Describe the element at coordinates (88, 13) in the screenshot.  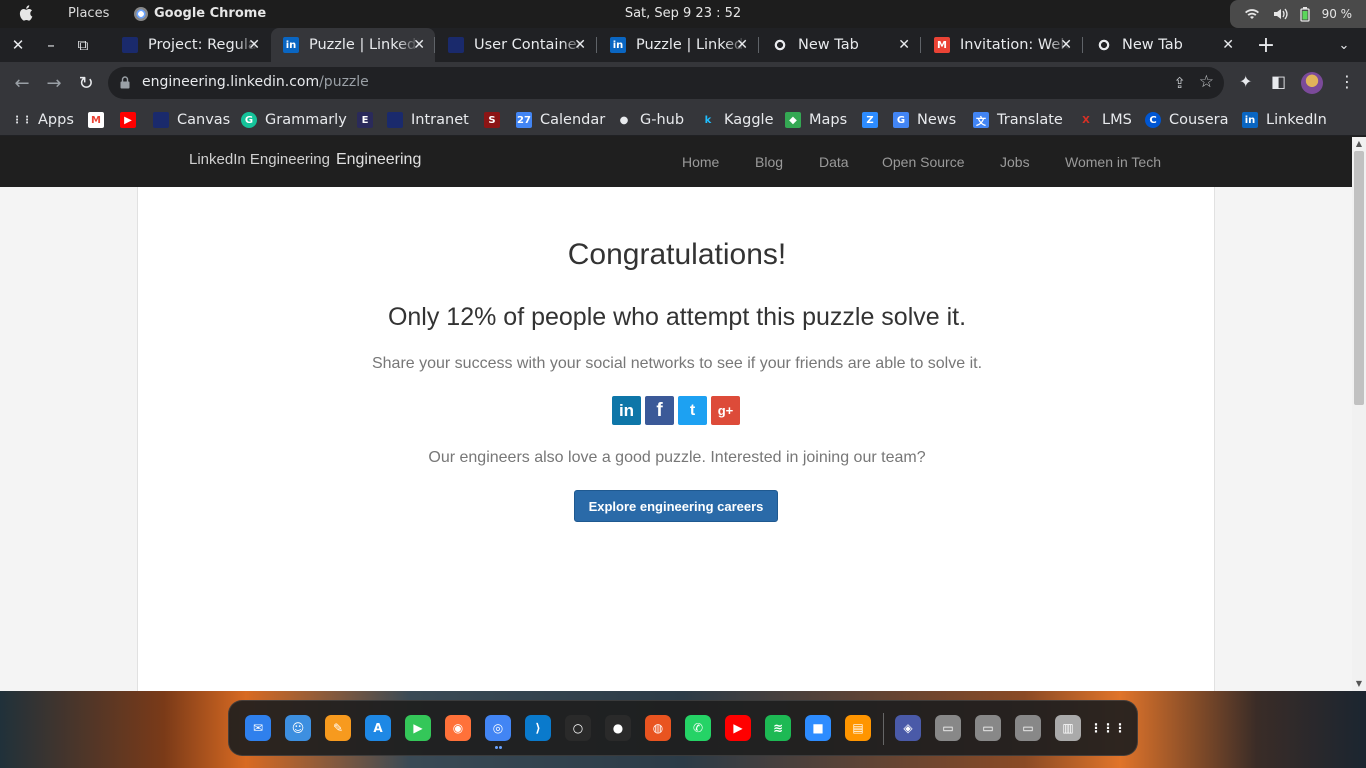
I see `places-menu: Places` at that location.